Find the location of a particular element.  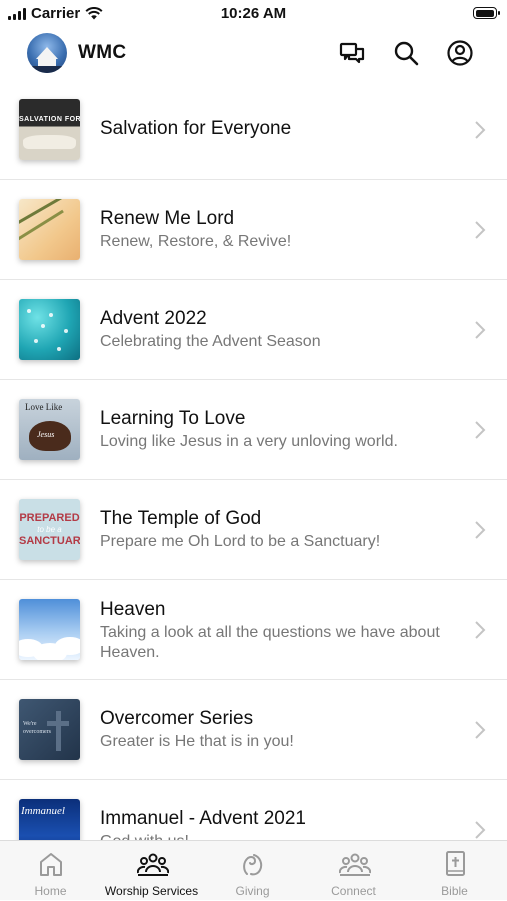

series-title: Renew Me Lord is located at coordinates (167, 218).